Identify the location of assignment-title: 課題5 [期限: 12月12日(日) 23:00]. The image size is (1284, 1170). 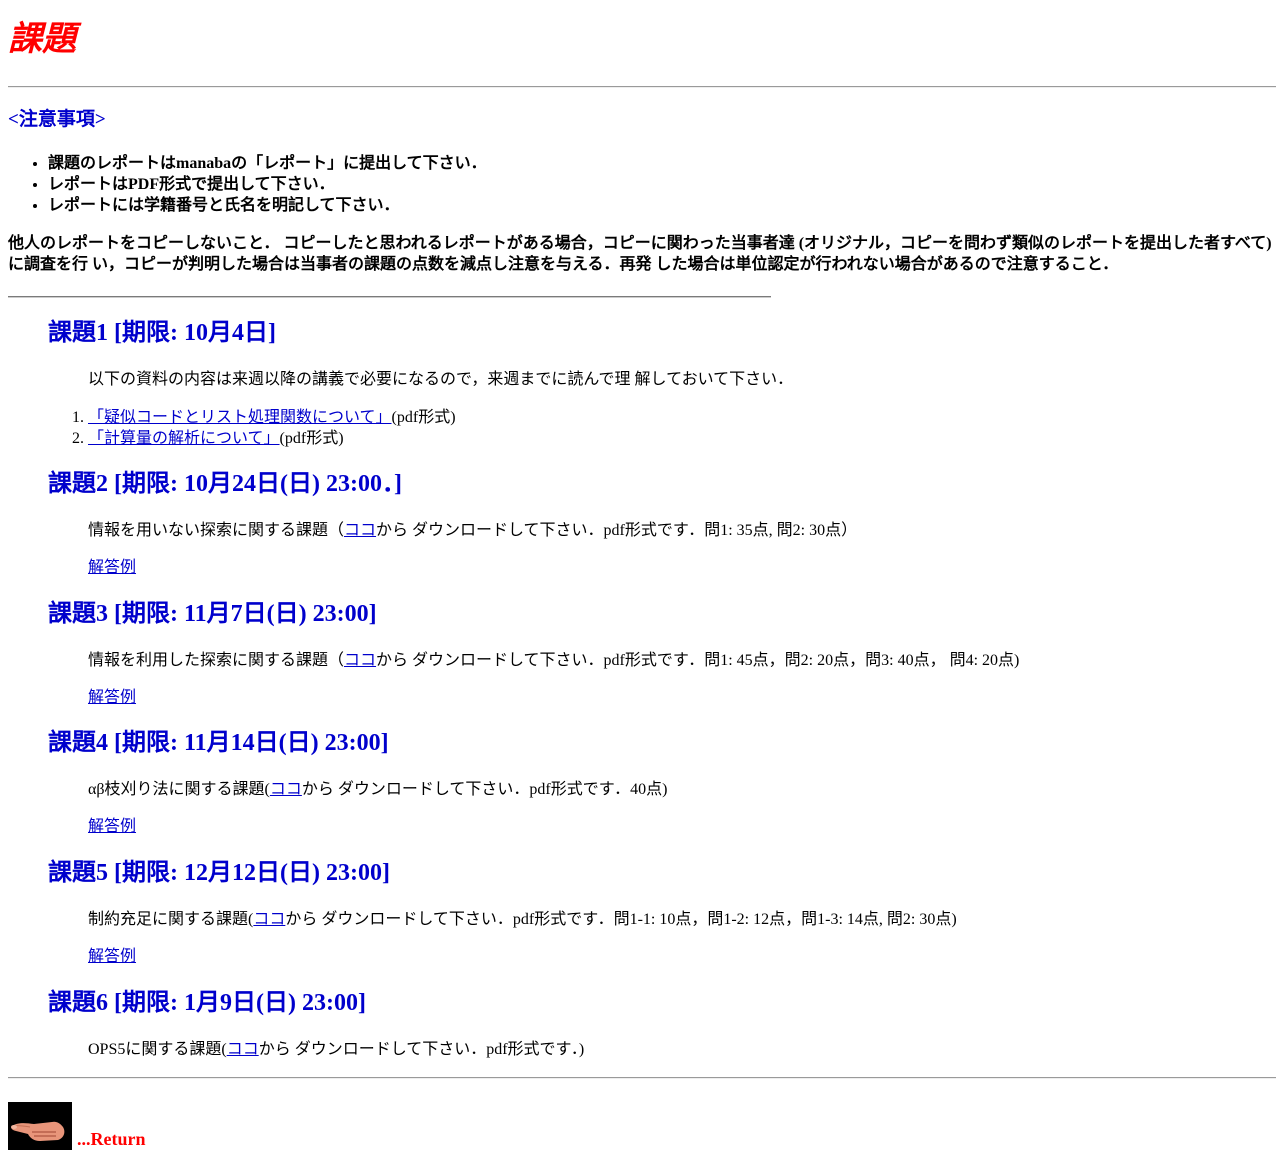
(219, 873).